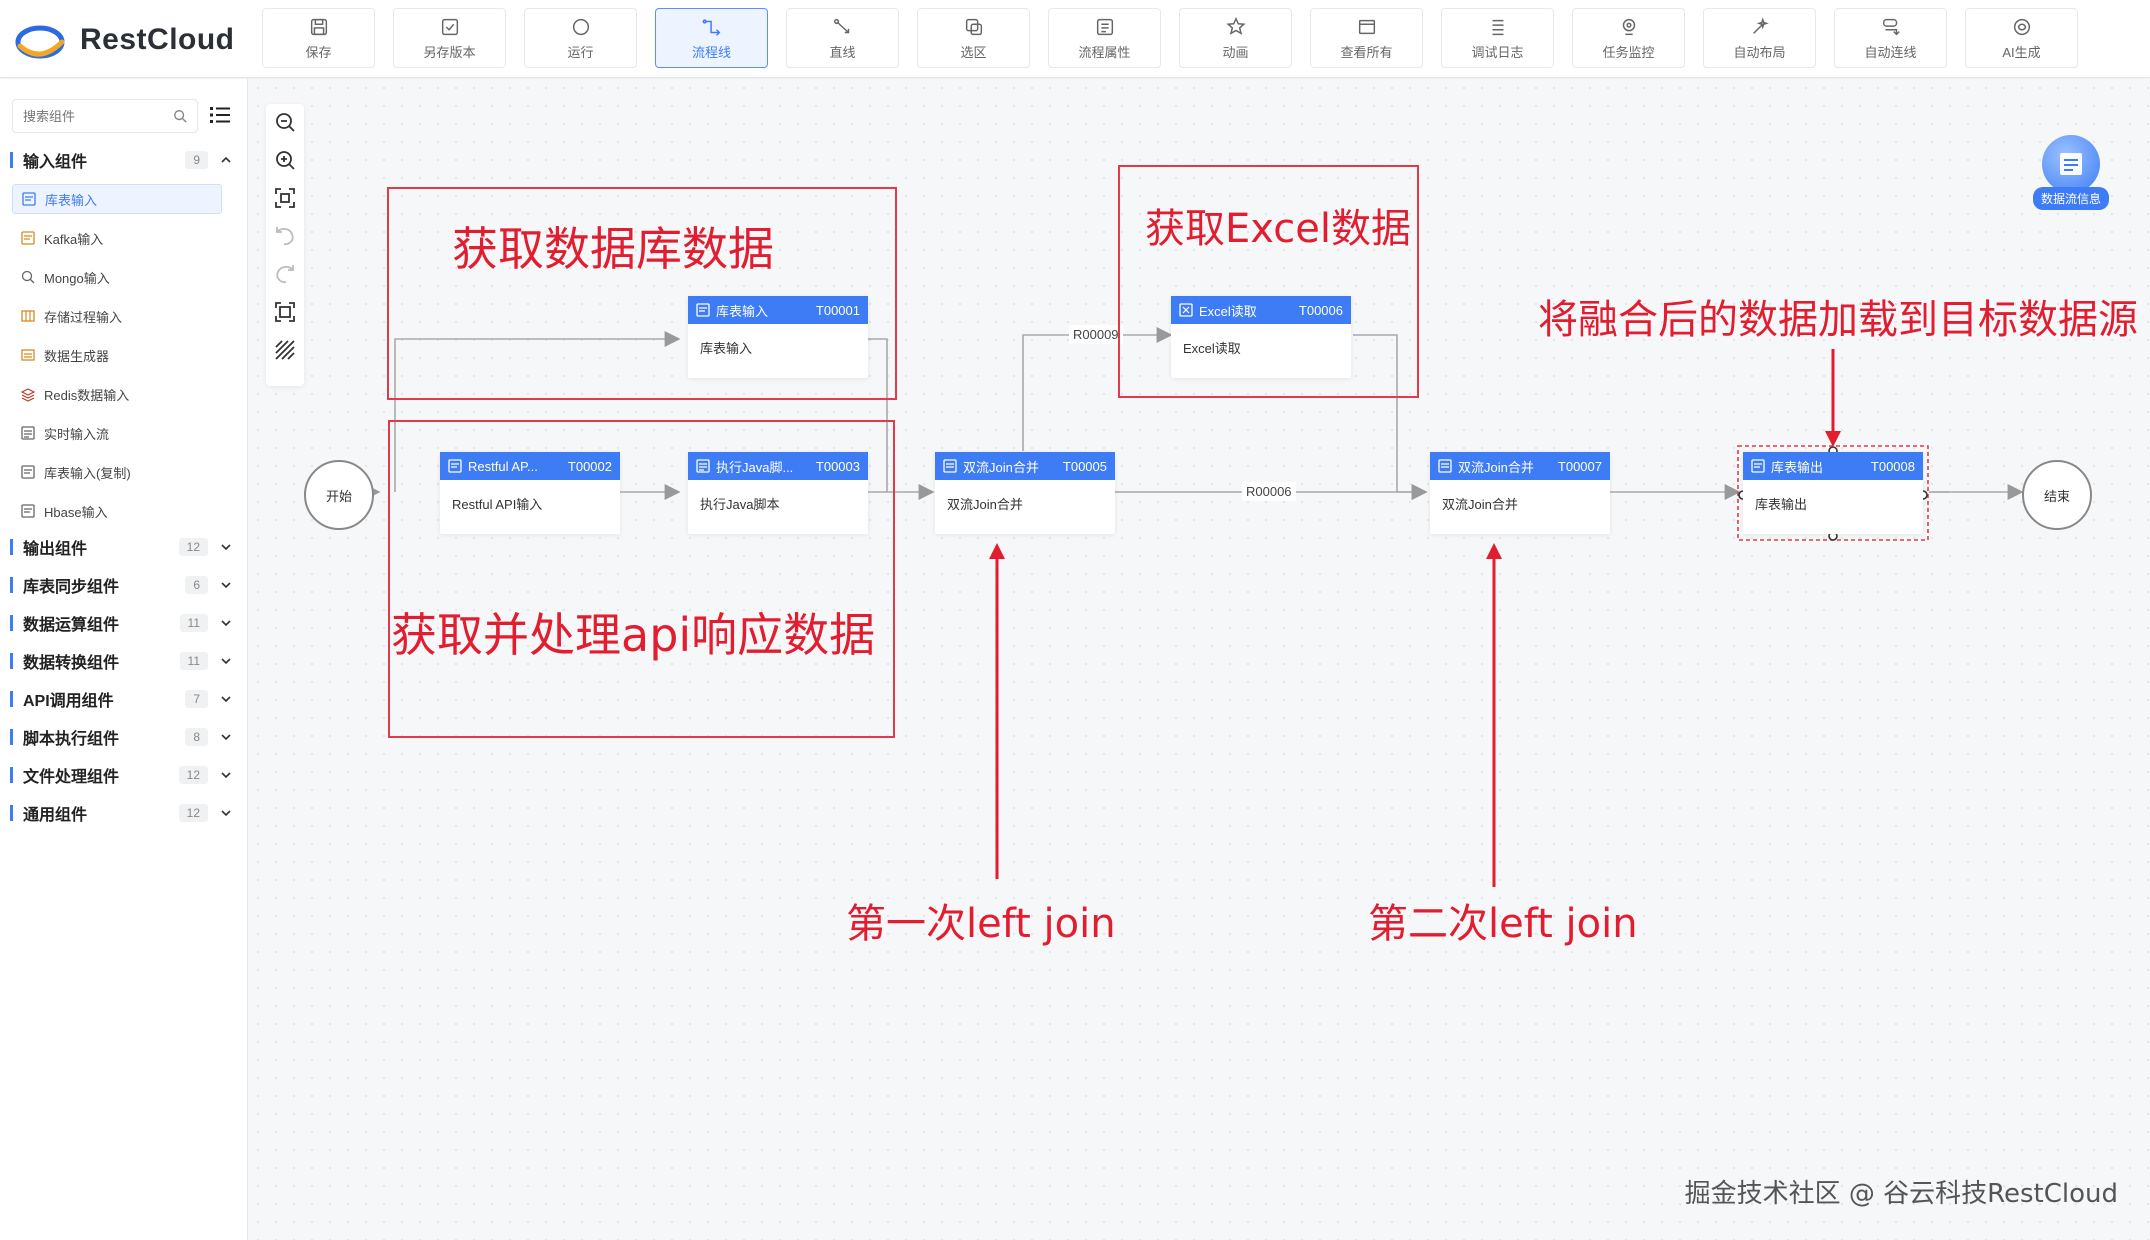 This screenshot has width=2150, height=1240. What do you see at coordinates (124, 737) in the screenshot?
I see `category-script-exec: 脚本执行组件 8` at bounding box center [124, 737].